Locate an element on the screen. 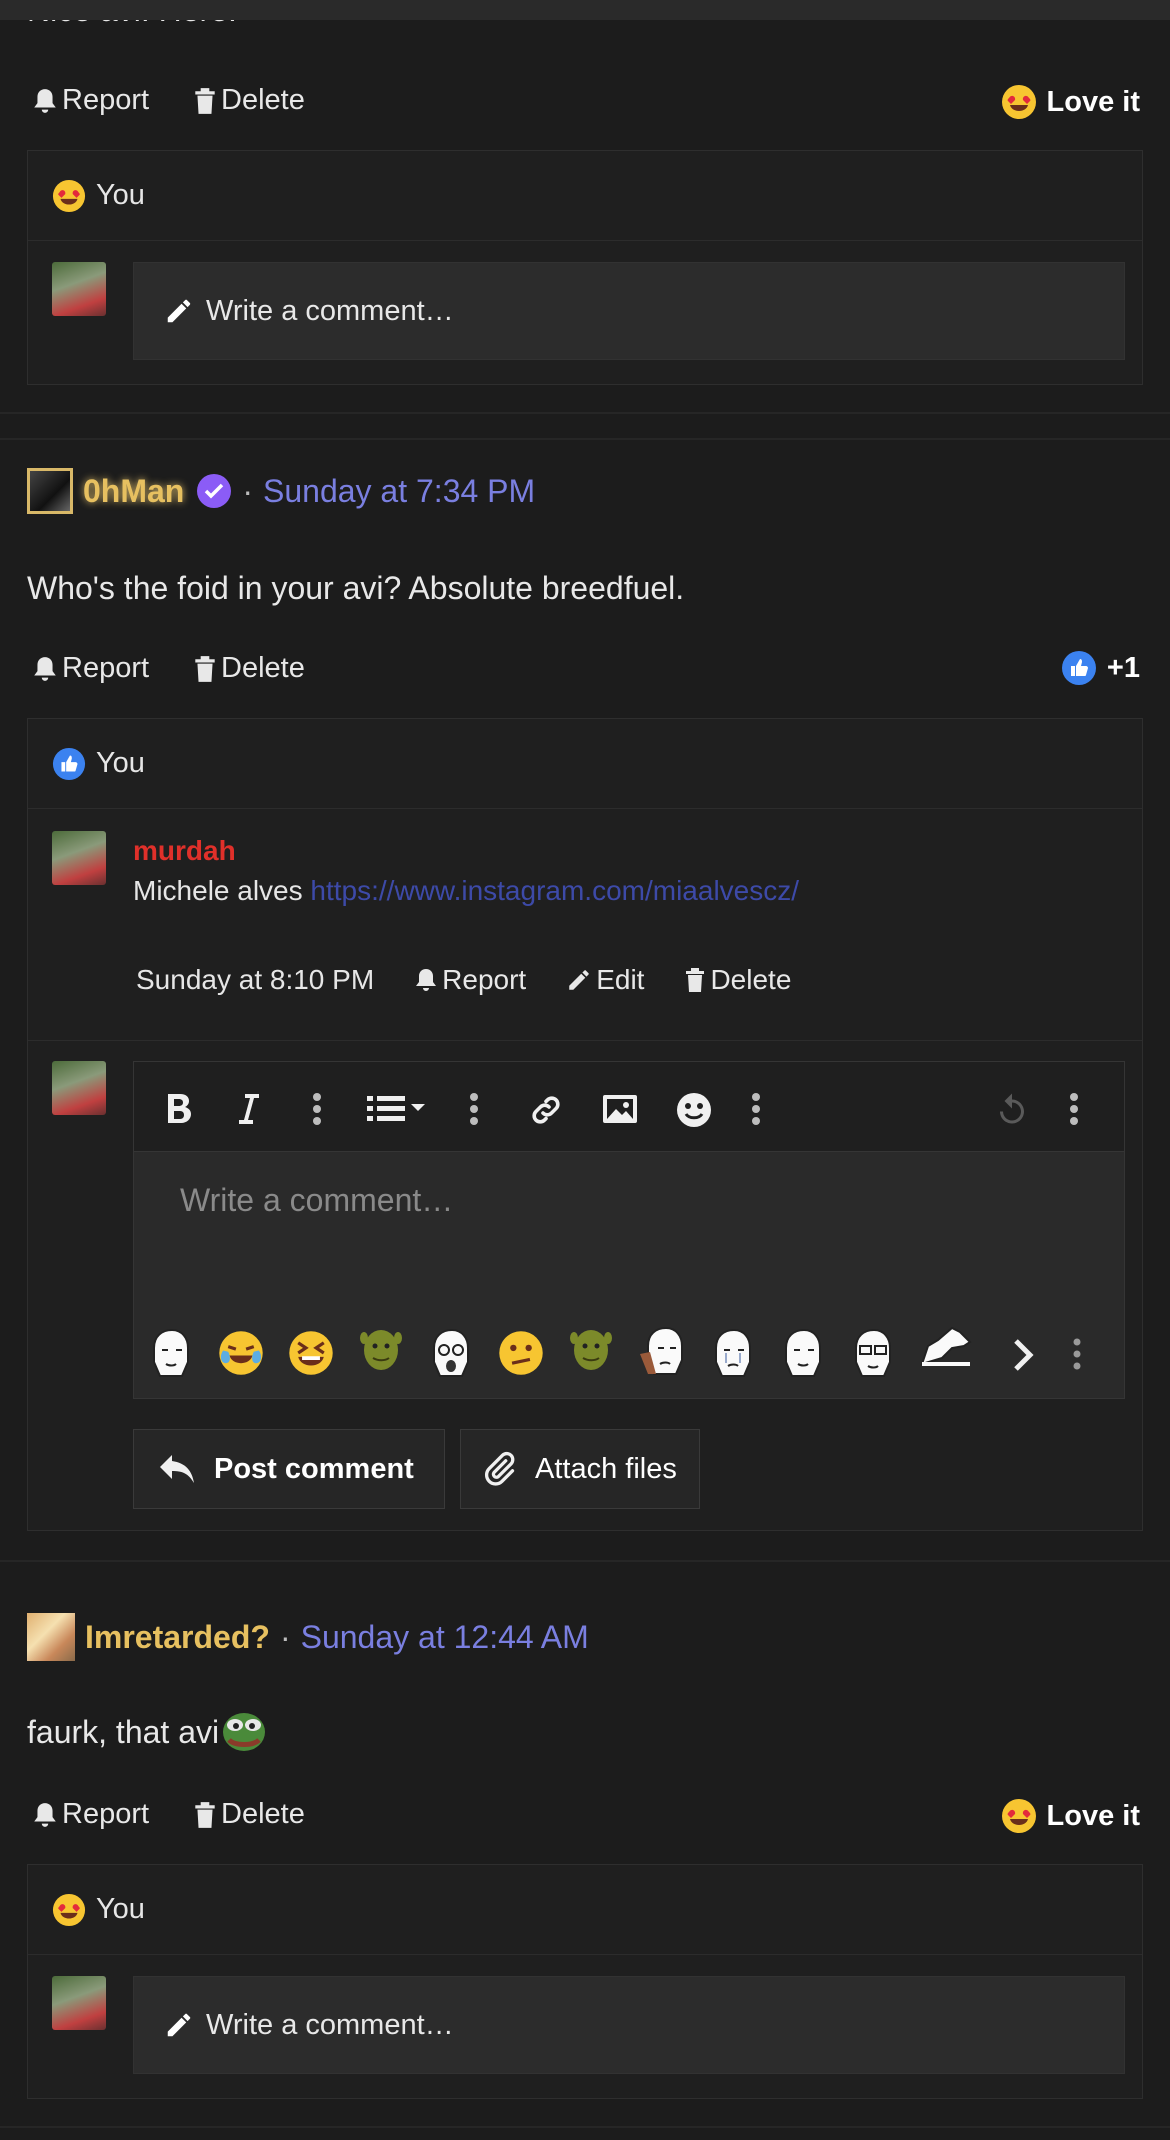 Image resolution: width=1170 pixels, height=2140 pixels. undo-icon is located at coordinates (1012, 1110).